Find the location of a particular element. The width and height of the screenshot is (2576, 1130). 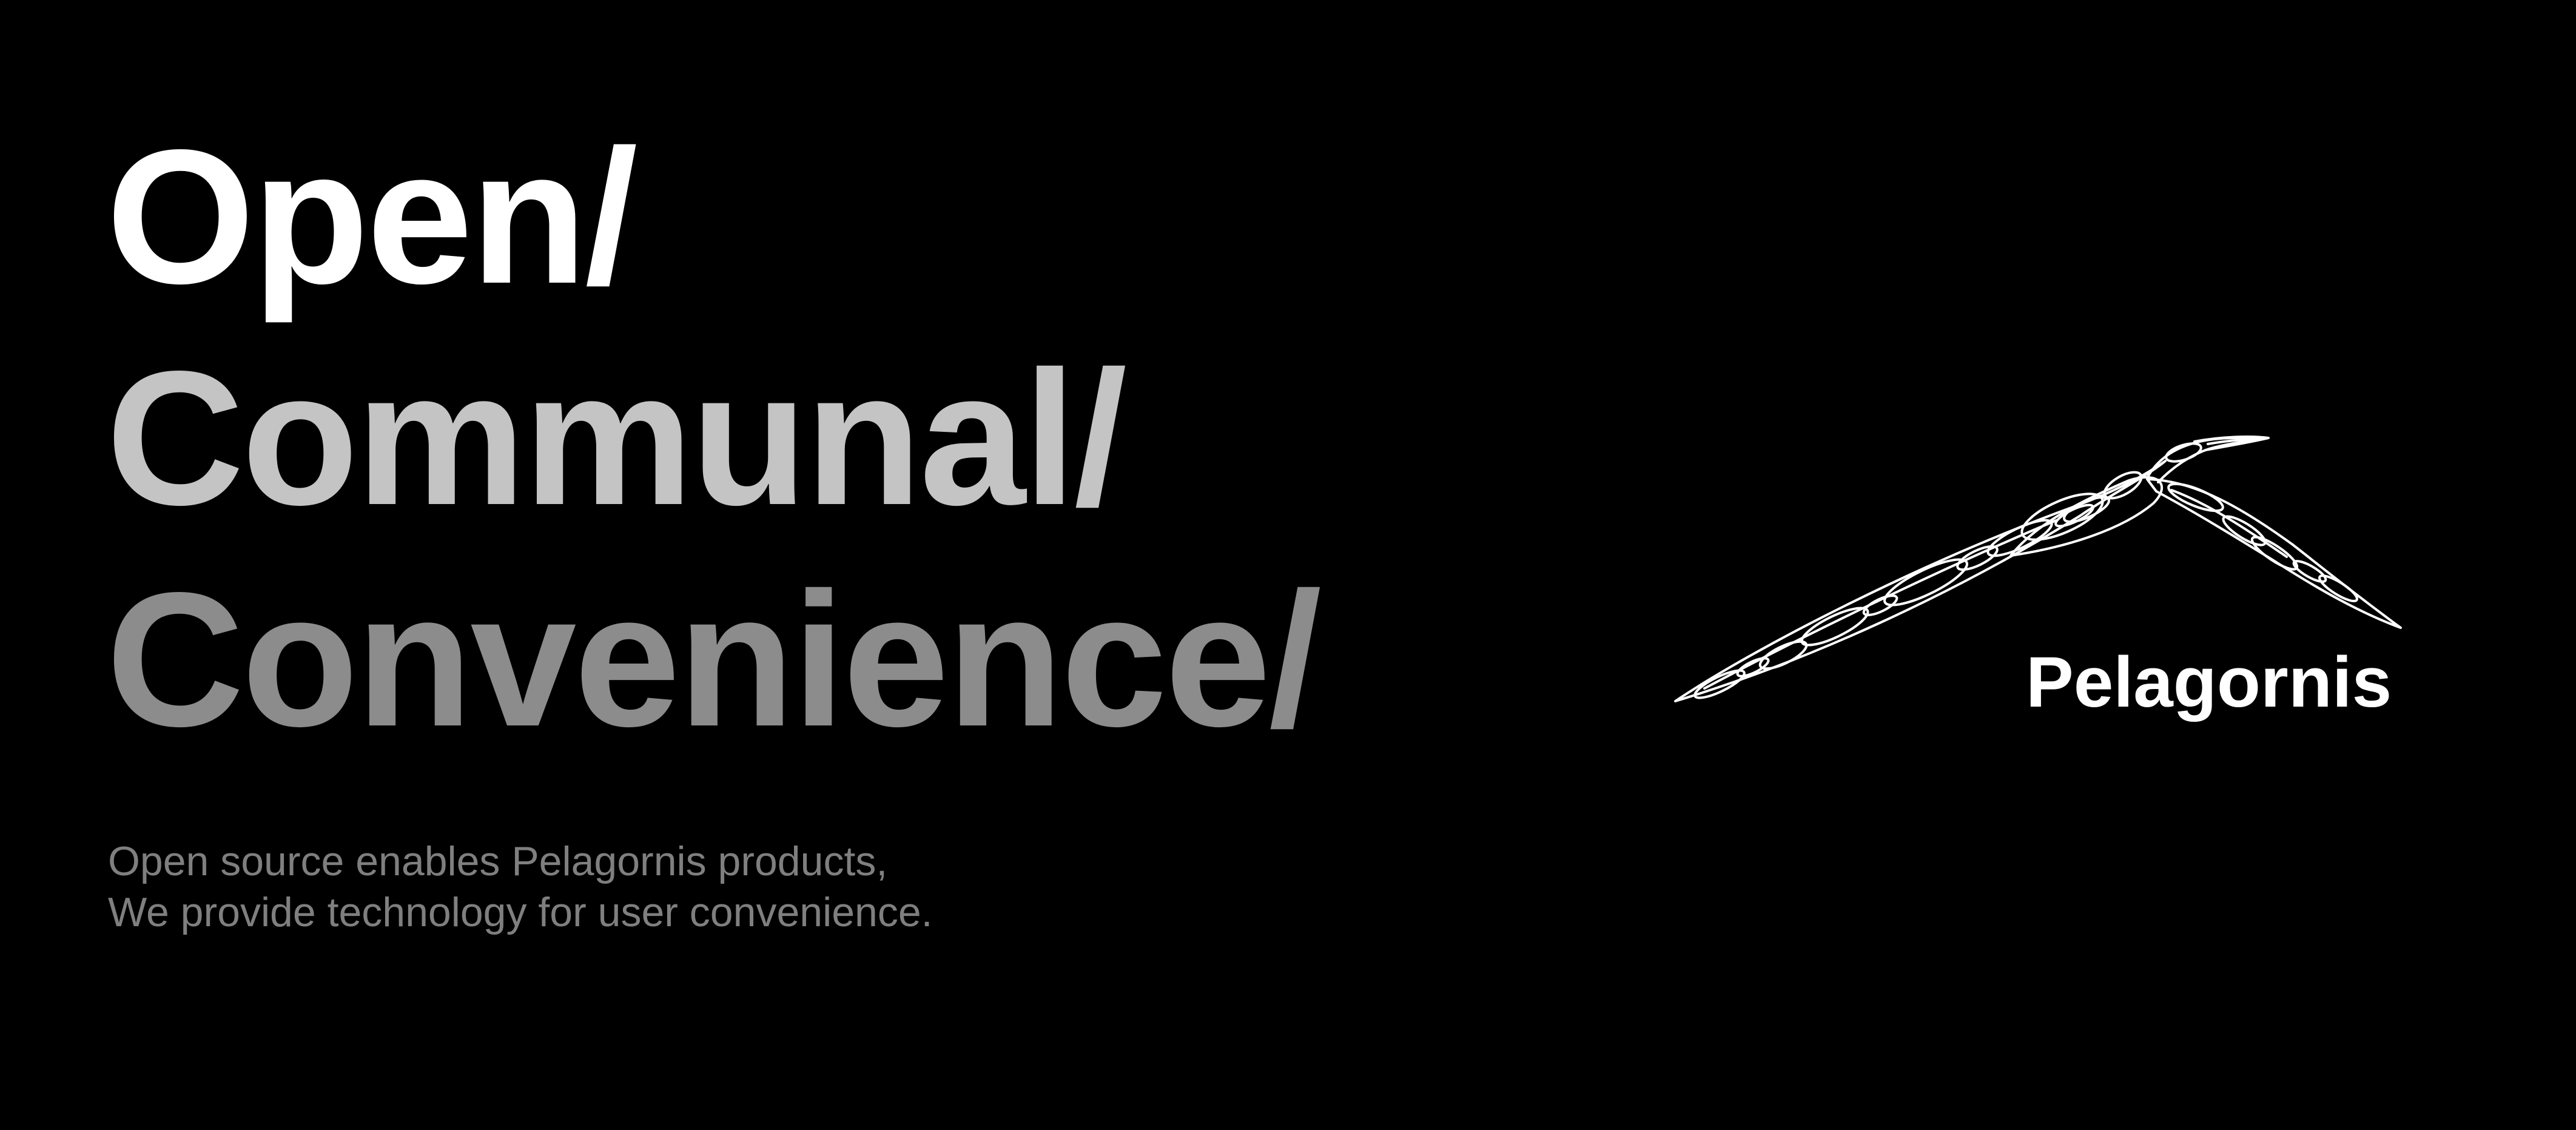

pelagornis-logo: Pelagornis is located at coordinates (2038, 570).